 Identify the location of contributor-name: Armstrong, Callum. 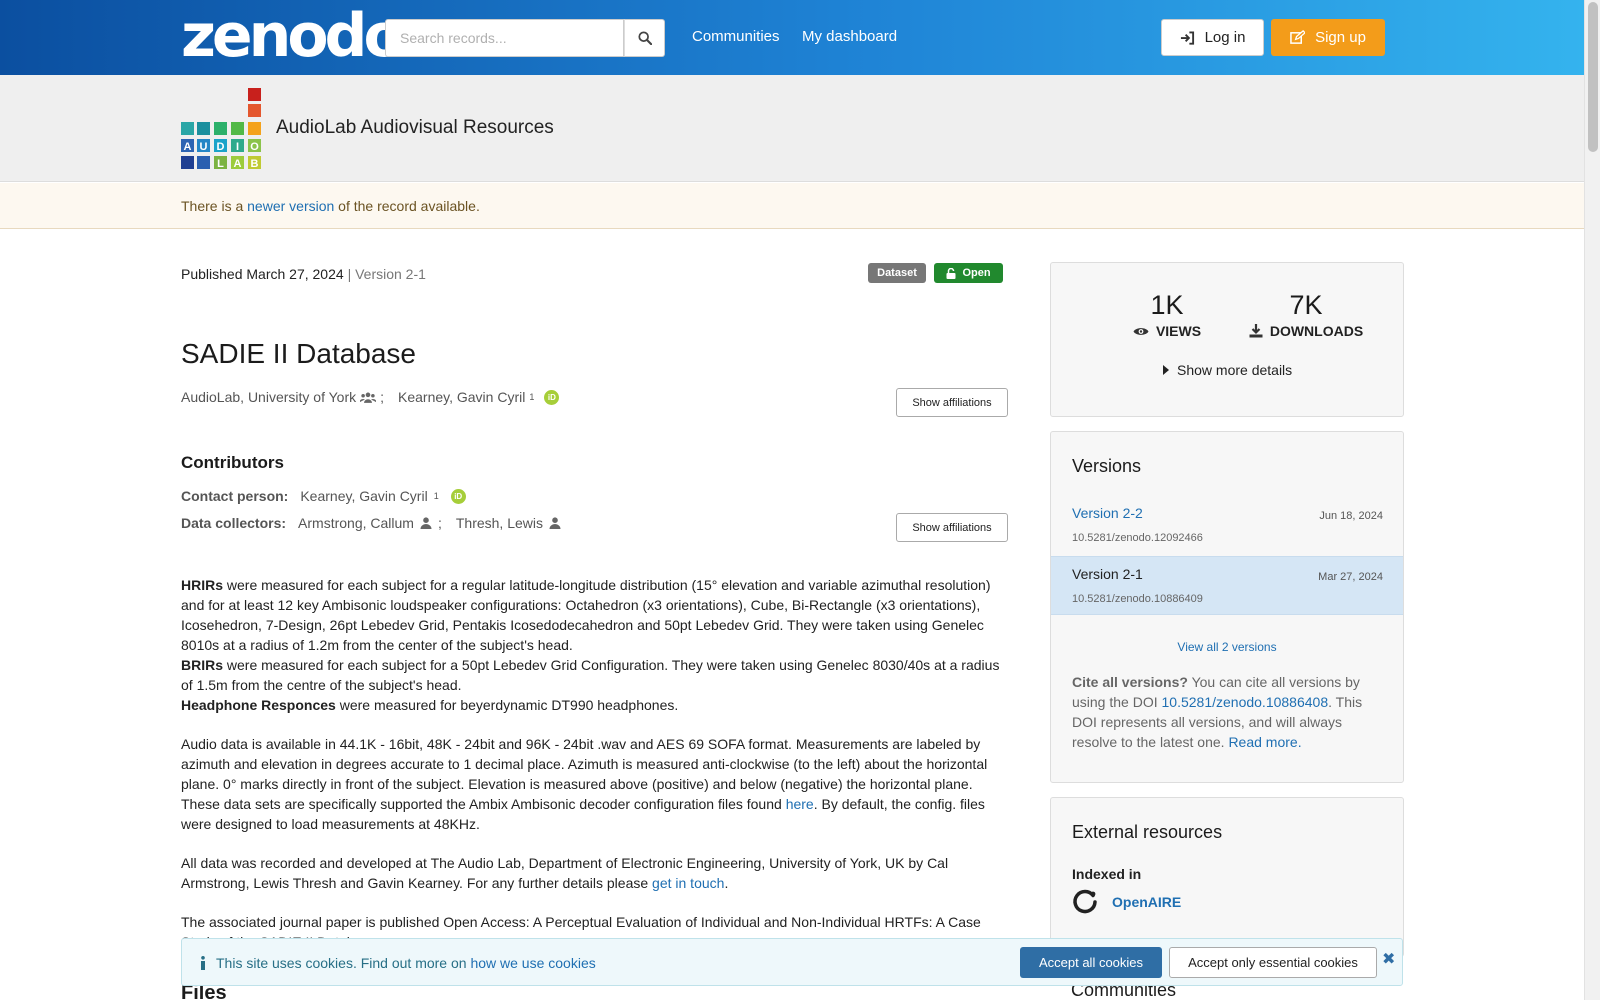
(356, 523).